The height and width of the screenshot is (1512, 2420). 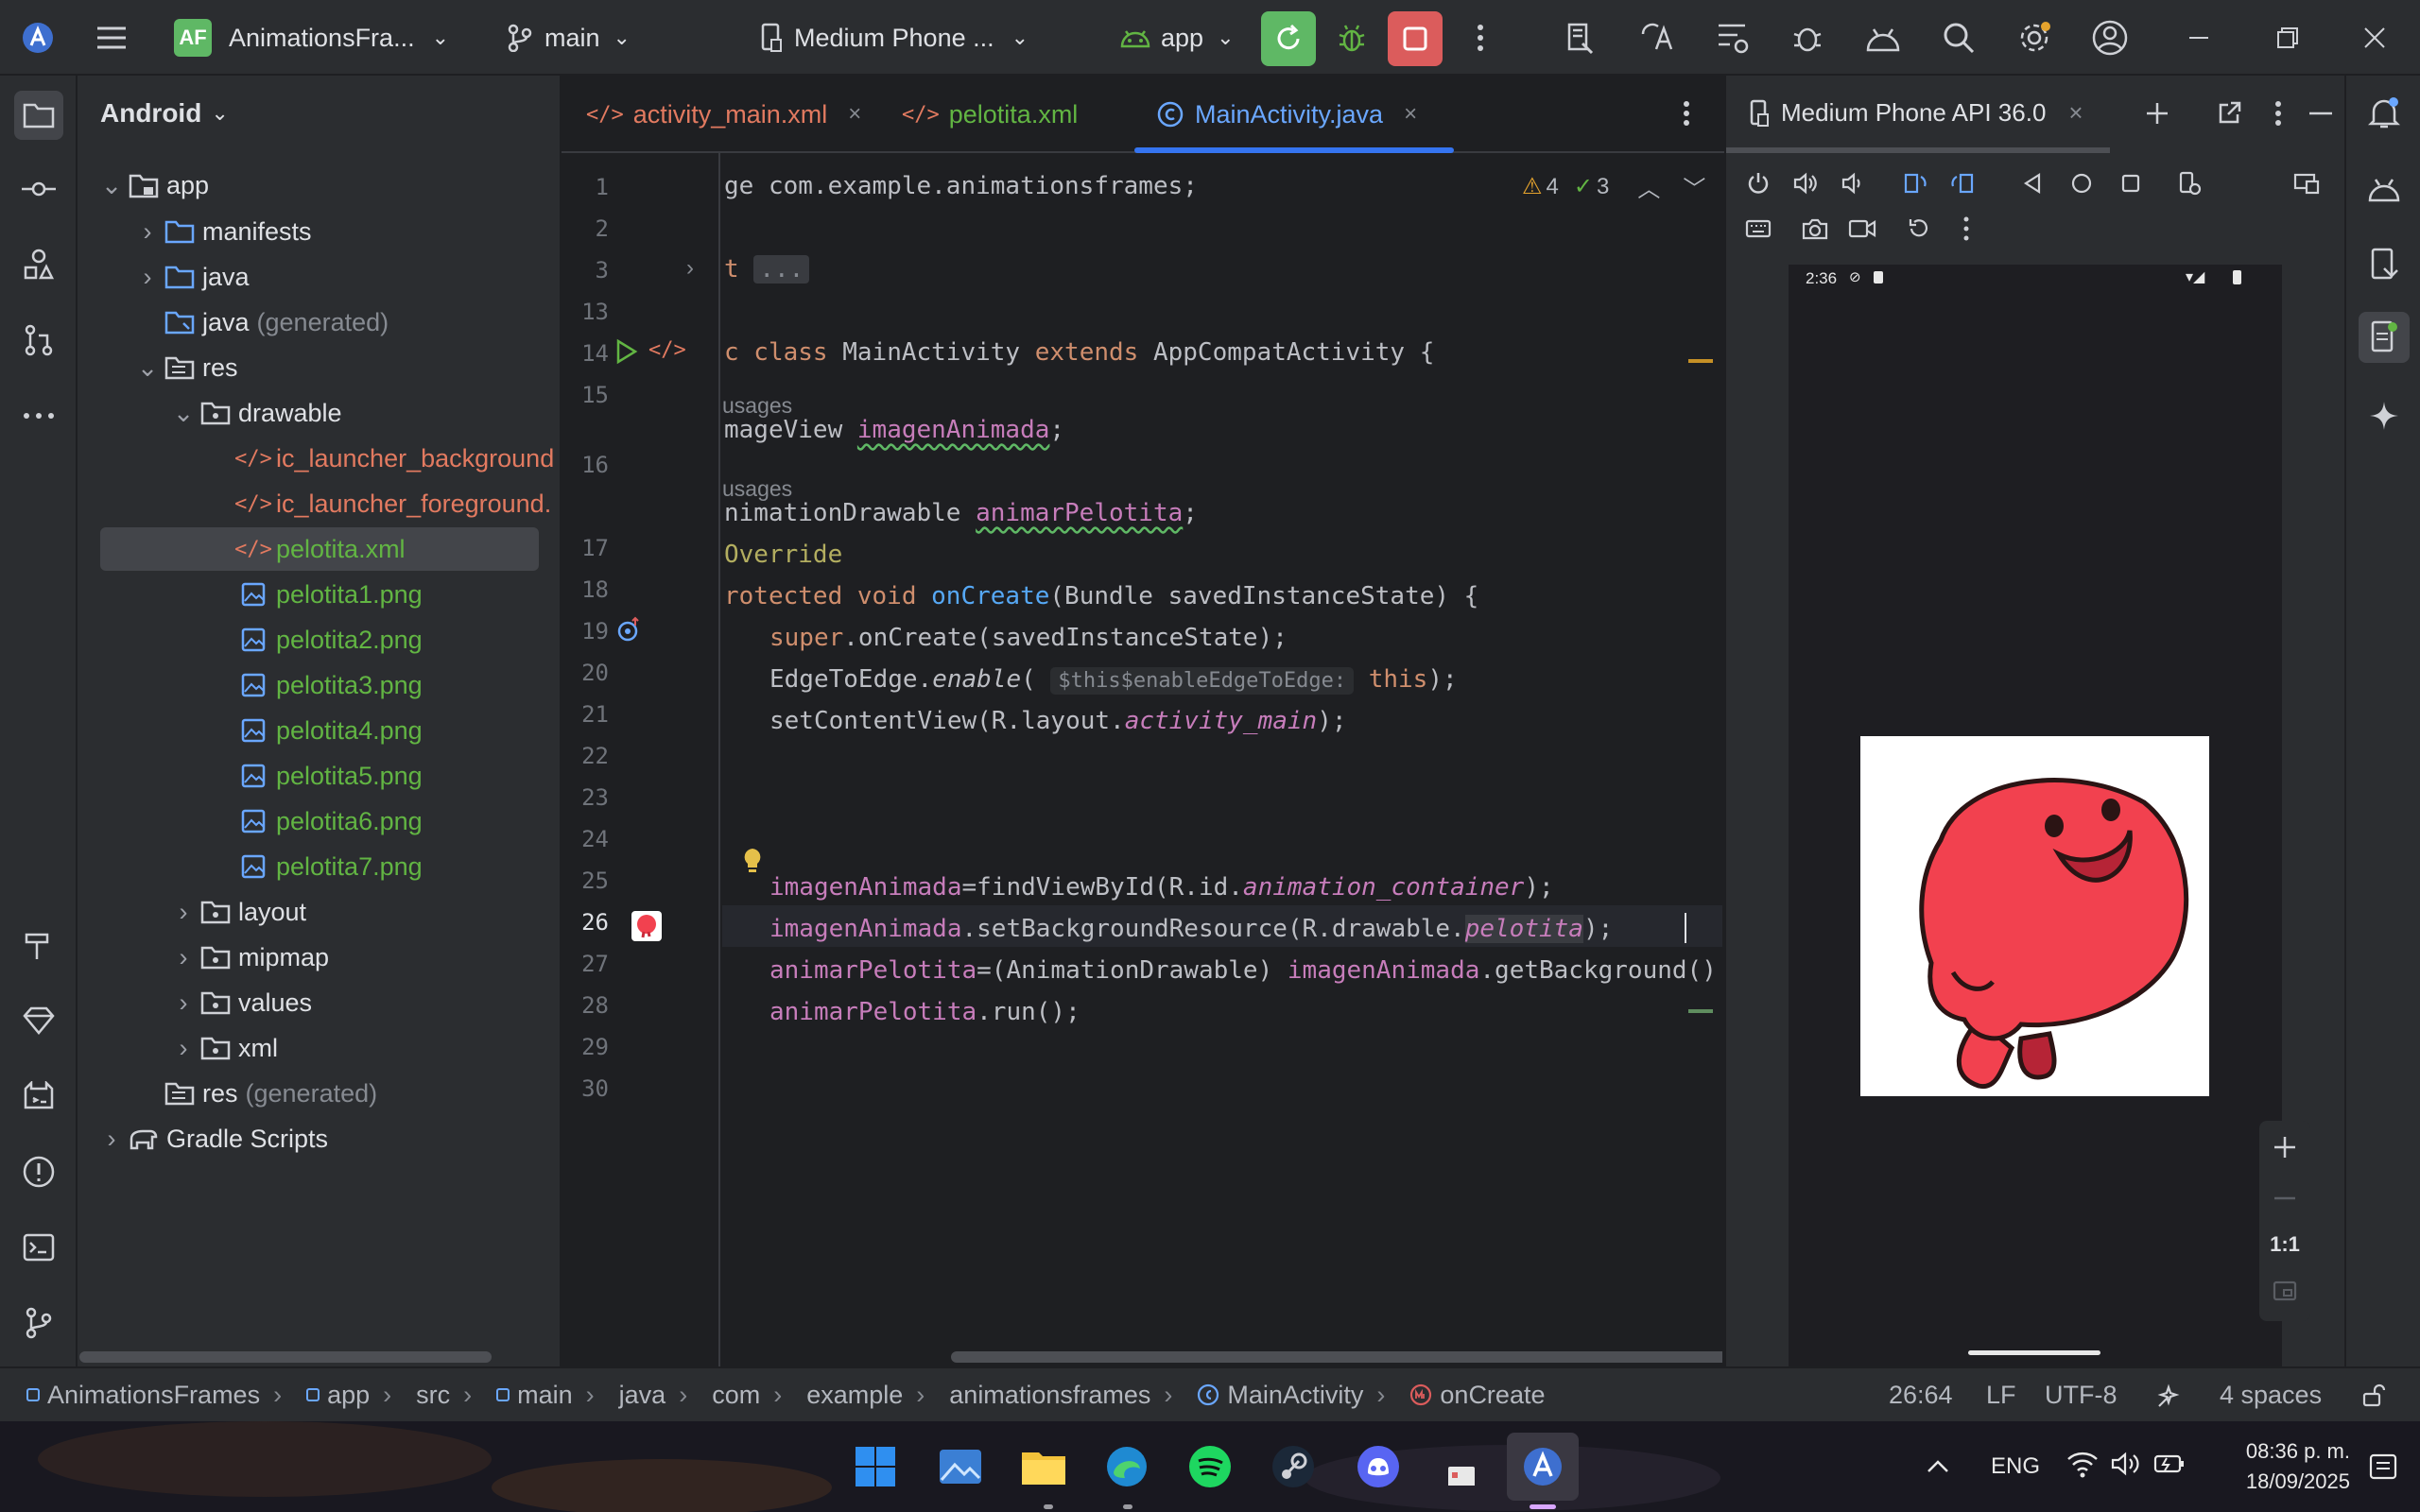 What do you see at coordinates (2271, 1395) in the screenshot?
I see `indent-setting: 4 spaces` at bounding box center [2271, 1395].